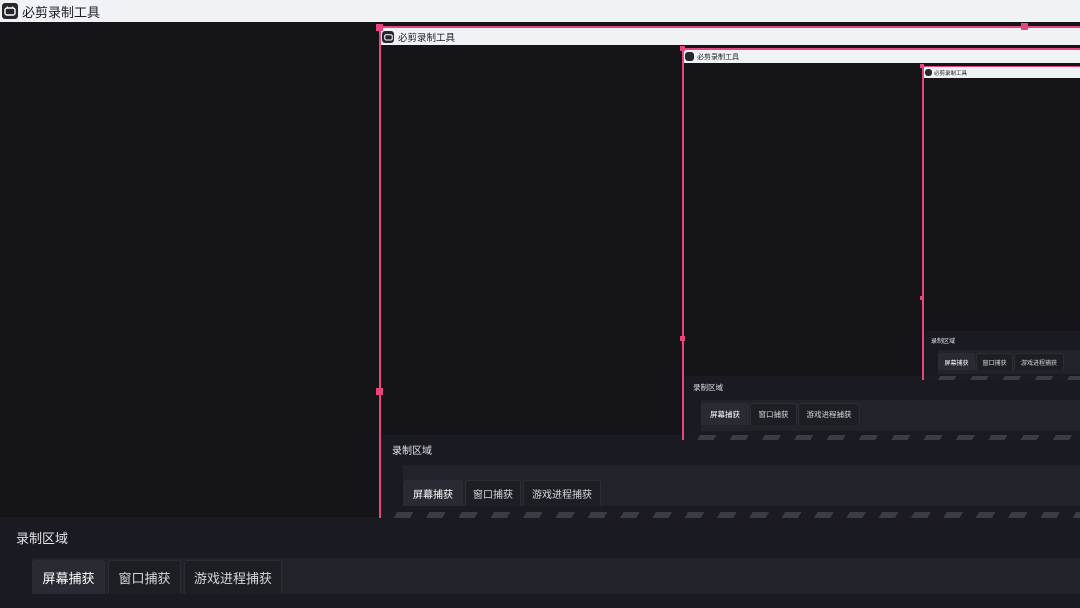 This screenshot has width=1080, height=608. Describe the element at coordinates (1002, 223) in the screenshot. I see `capture-preview-level-3: 必剪录制工具 录制区域 屏幕捕获 窗口捕获 游戏进程捕获` at that location.